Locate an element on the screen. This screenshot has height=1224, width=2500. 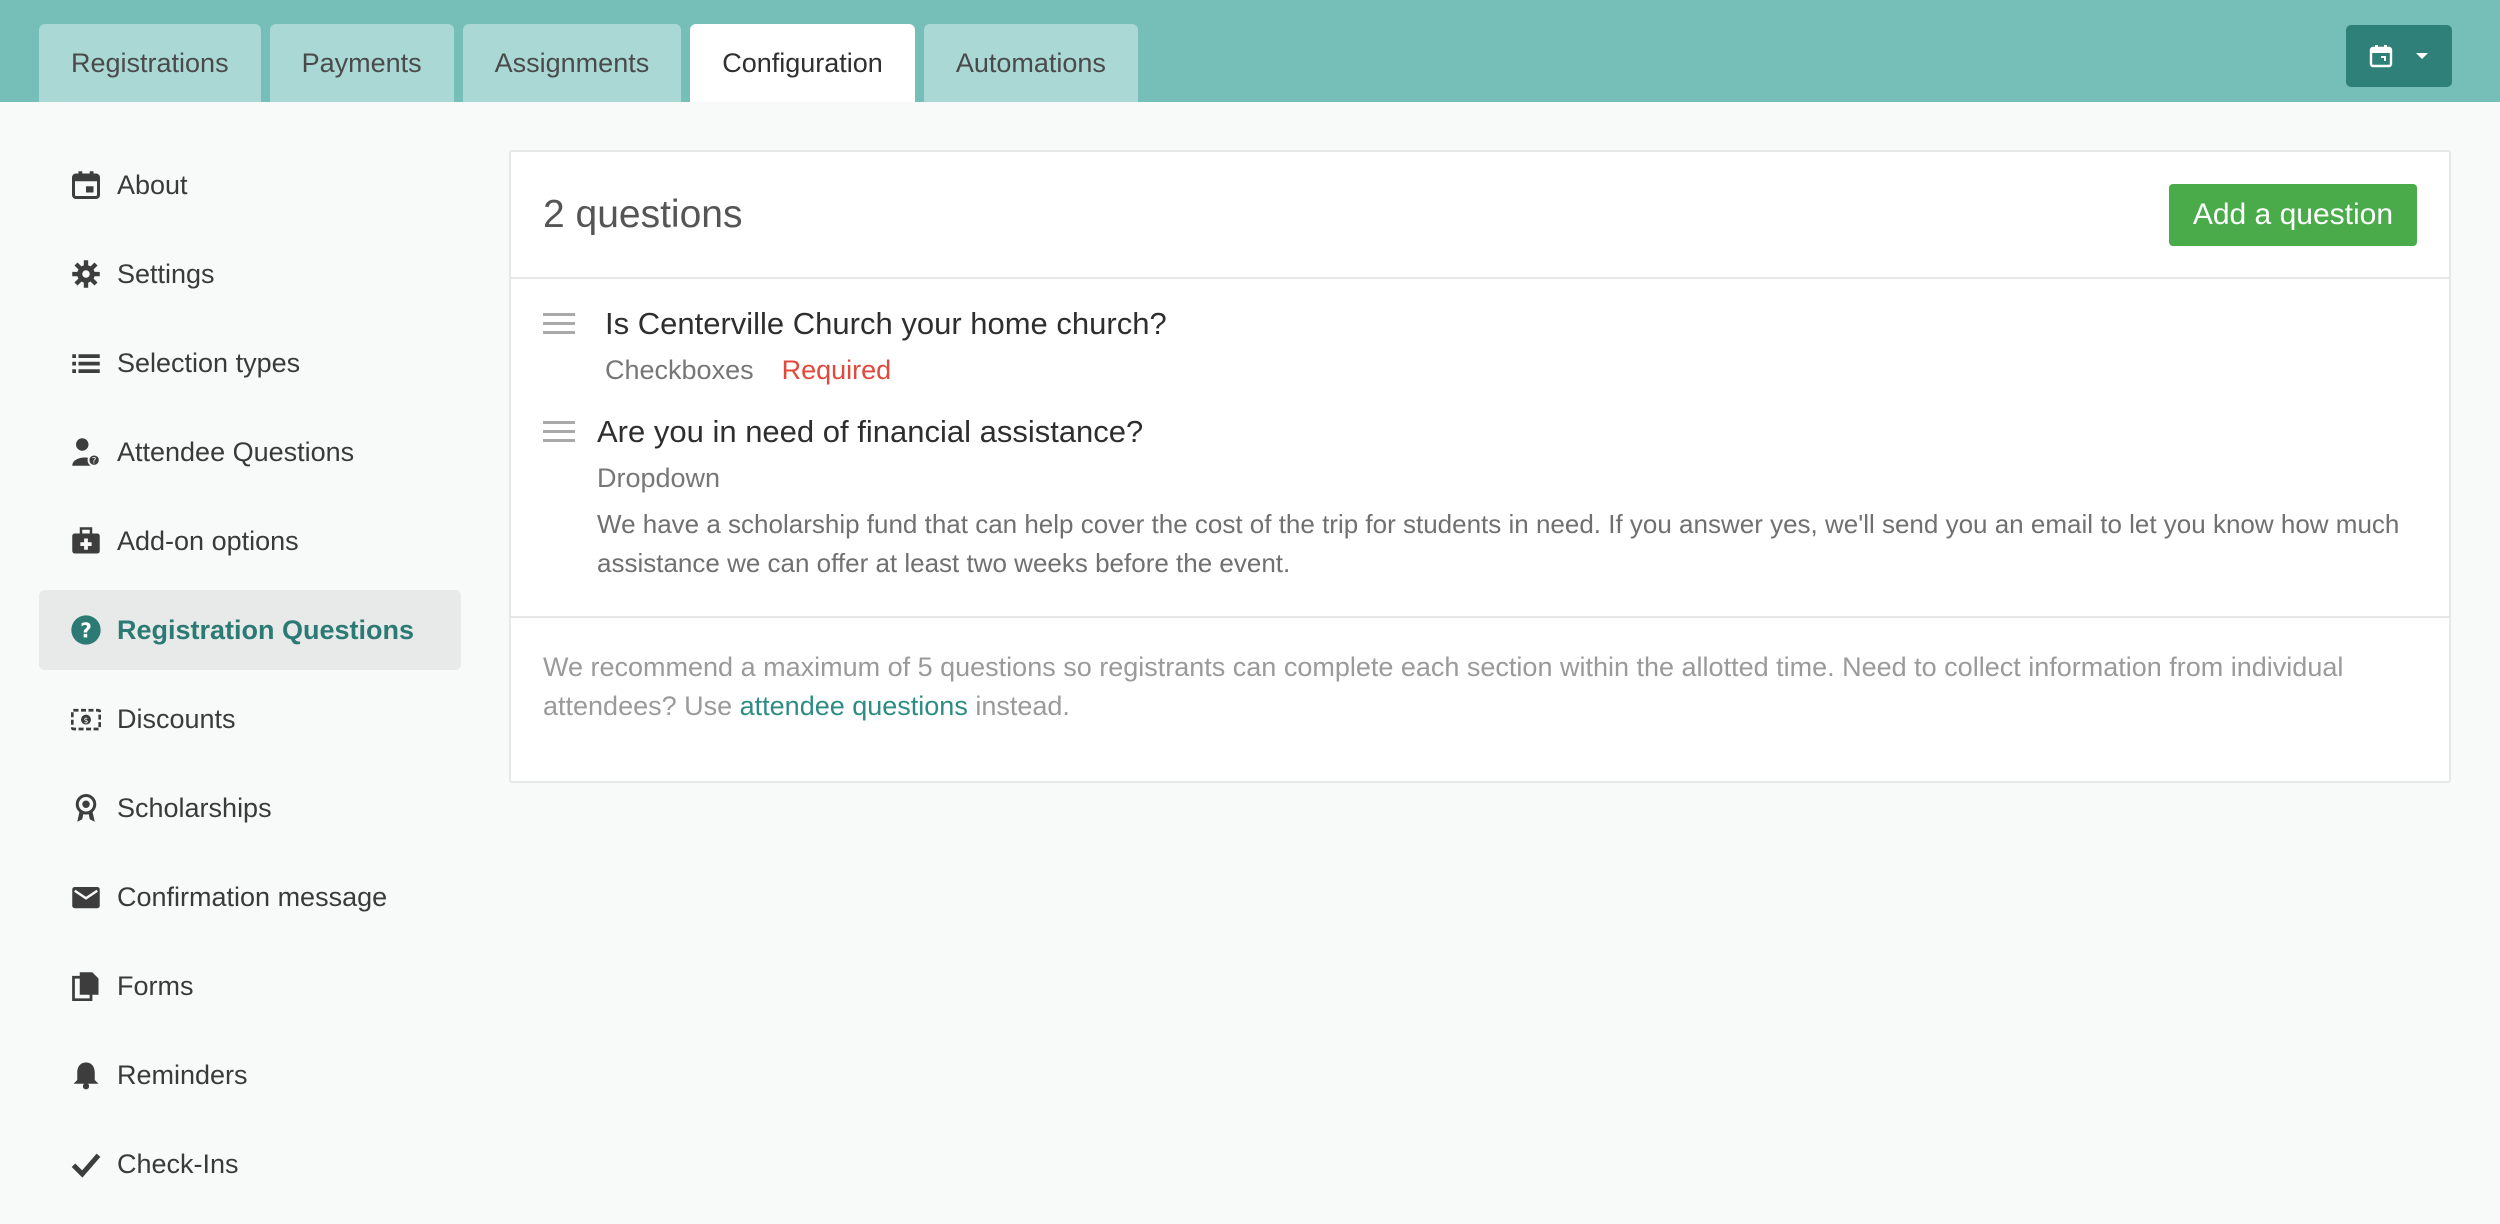
tab-automations: Automations is located at coordinates (1030, 63).